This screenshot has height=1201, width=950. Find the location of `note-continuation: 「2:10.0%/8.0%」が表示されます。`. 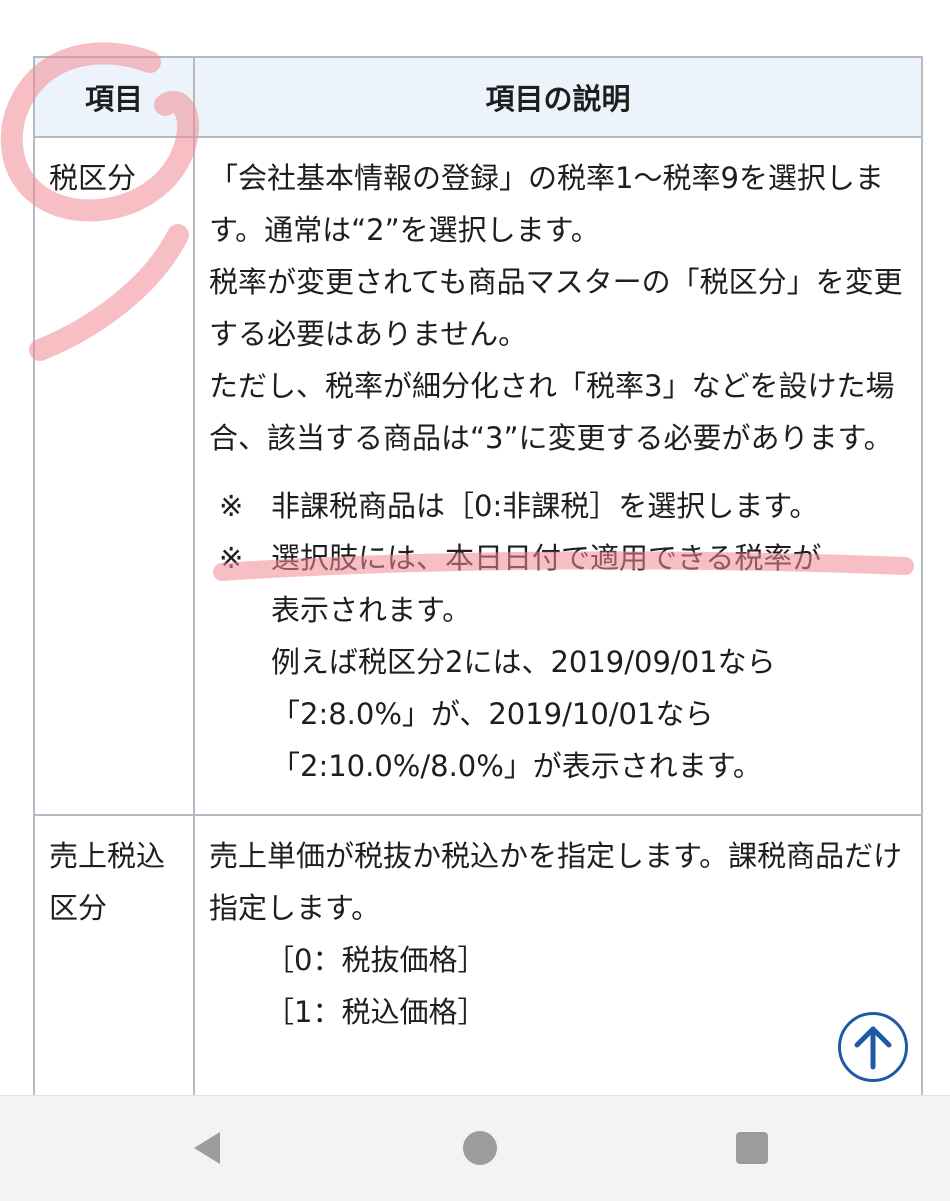

note-continuation: 「2:10.0%/8.0%」が表示されます。 is located at coordinates (516, 766).